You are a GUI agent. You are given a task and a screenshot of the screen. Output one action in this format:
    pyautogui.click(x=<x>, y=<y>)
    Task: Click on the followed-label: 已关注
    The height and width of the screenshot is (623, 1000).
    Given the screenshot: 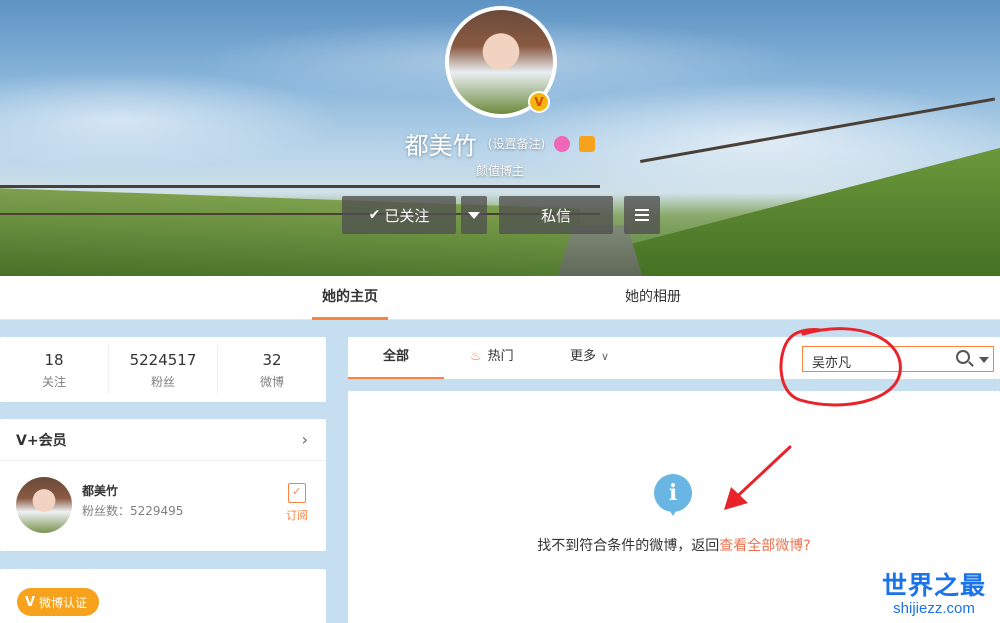 What is the action you would take?
    pyautogui.click(x=407, y=215)
    